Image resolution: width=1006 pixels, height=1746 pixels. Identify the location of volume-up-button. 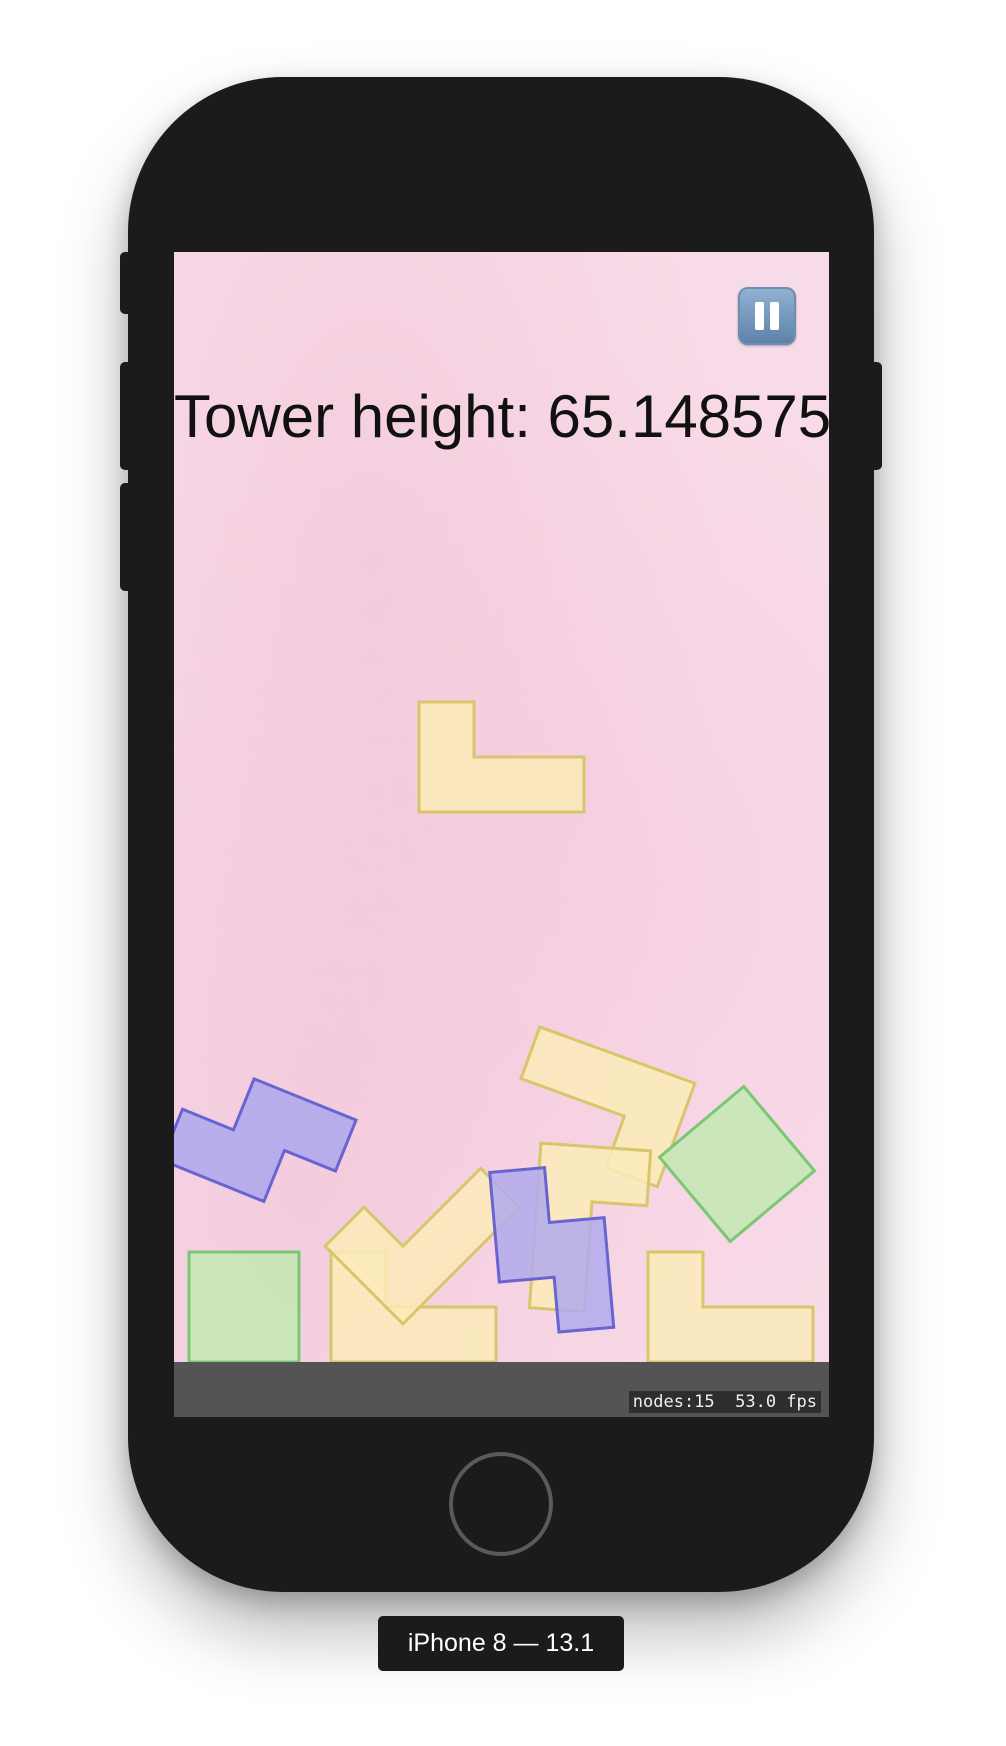
(127, 416).